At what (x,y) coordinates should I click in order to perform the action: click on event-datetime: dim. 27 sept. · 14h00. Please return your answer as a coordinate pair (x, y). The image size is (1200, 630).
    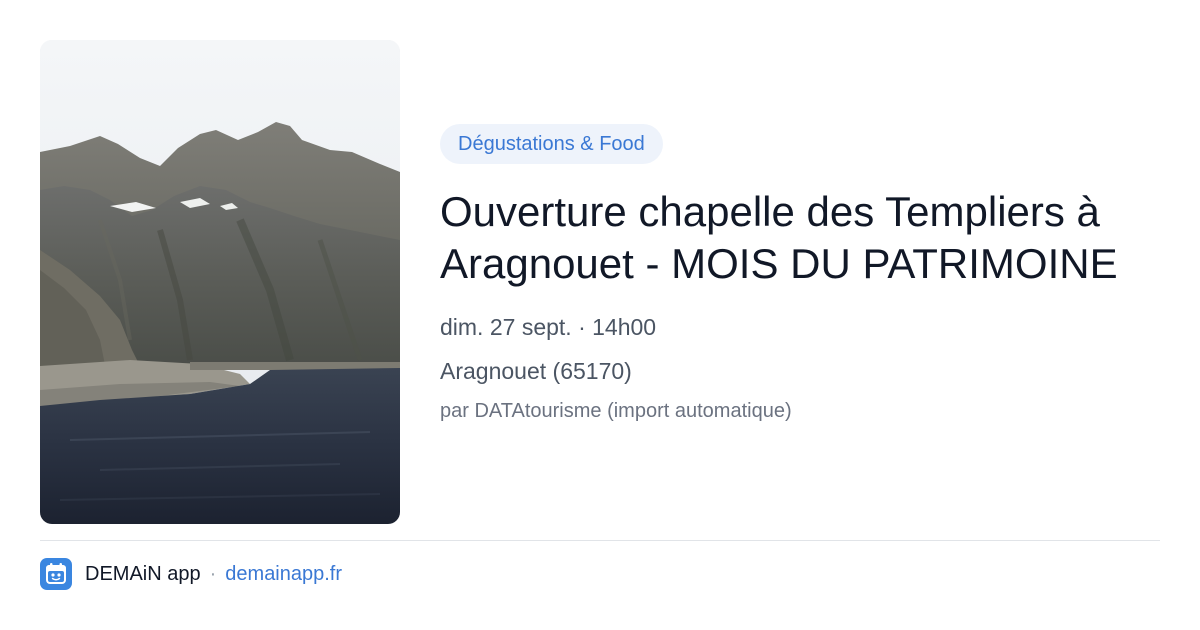
    Looking at the image, I should click on (548, 327).